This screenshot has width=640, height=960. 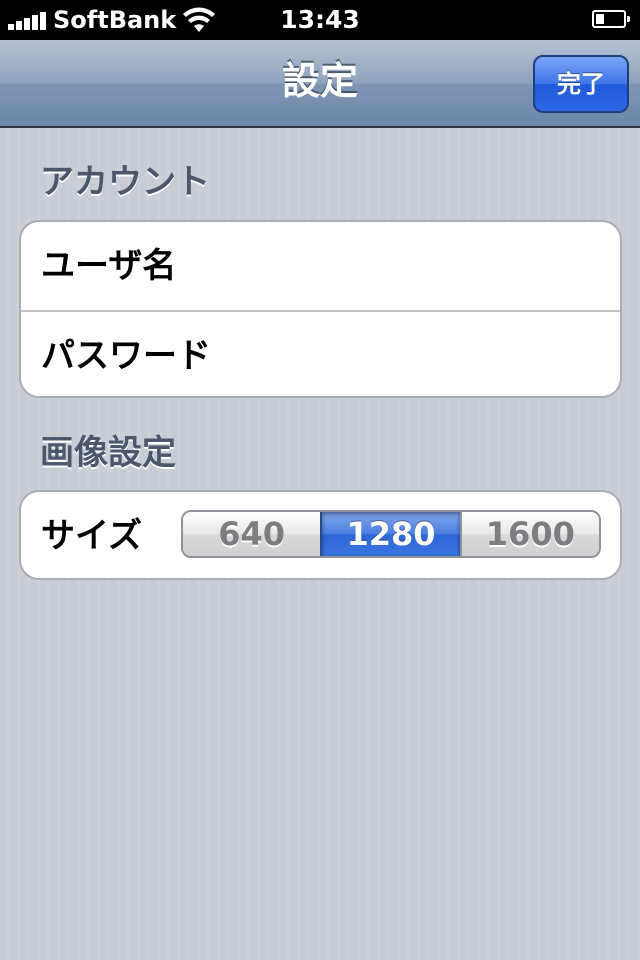 What do you see at coordinates (600, 19) in the screenshot?
I see `battery-level` at bounding box center [600, 19].